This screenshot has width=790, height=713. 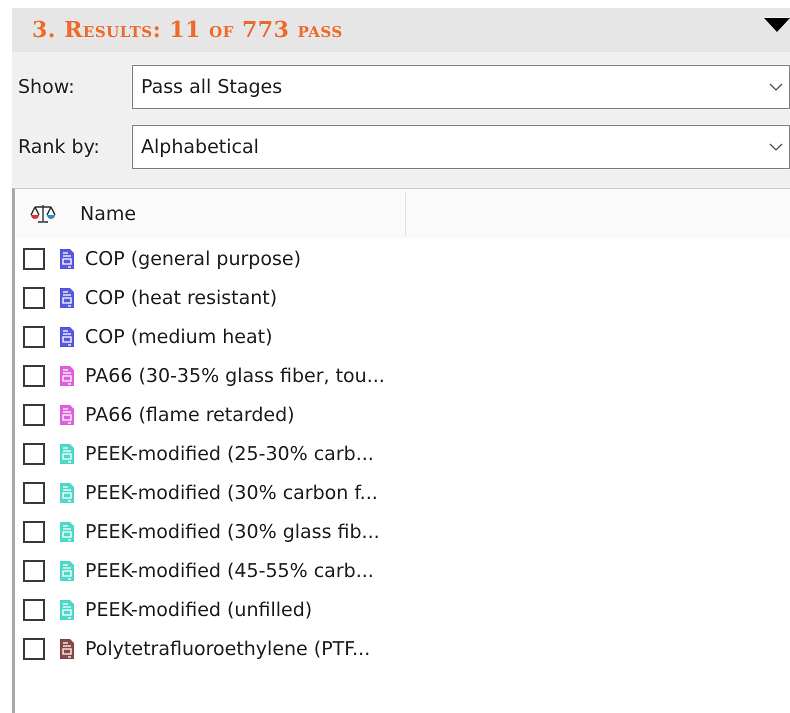 What do you see at coordinates (46, 87) in the screenshot?
I see `filter-label: Show:` at bounding box center [46, 87].